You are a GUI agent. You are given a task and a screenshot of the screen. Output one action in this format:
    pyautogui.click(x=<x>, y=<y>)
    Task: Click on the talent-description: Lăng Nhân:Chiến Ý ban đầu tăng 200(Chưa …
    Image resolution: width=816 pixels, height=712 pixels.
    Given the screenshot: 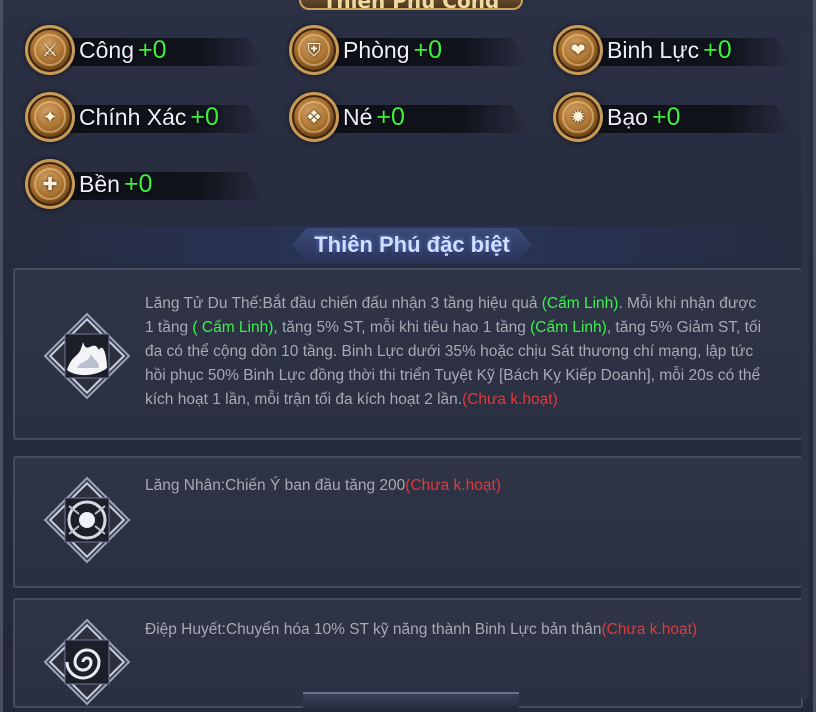 What is the action you would take?
    pyautogui.click(x=323, y=485)
    